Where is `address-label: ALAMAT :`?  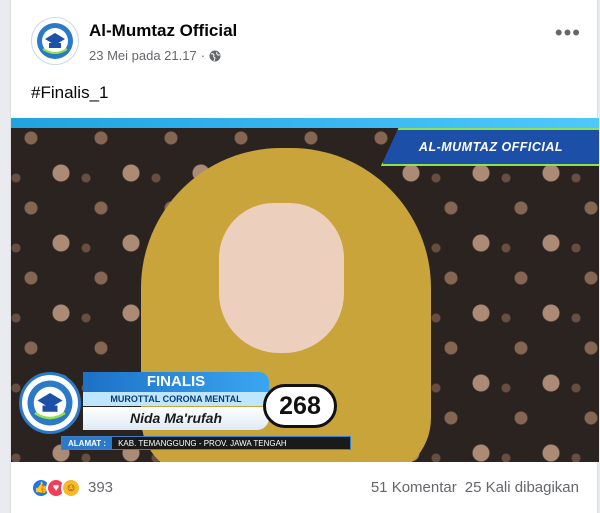 address-label: ALAMAT : is located at coordinates (87, 443).